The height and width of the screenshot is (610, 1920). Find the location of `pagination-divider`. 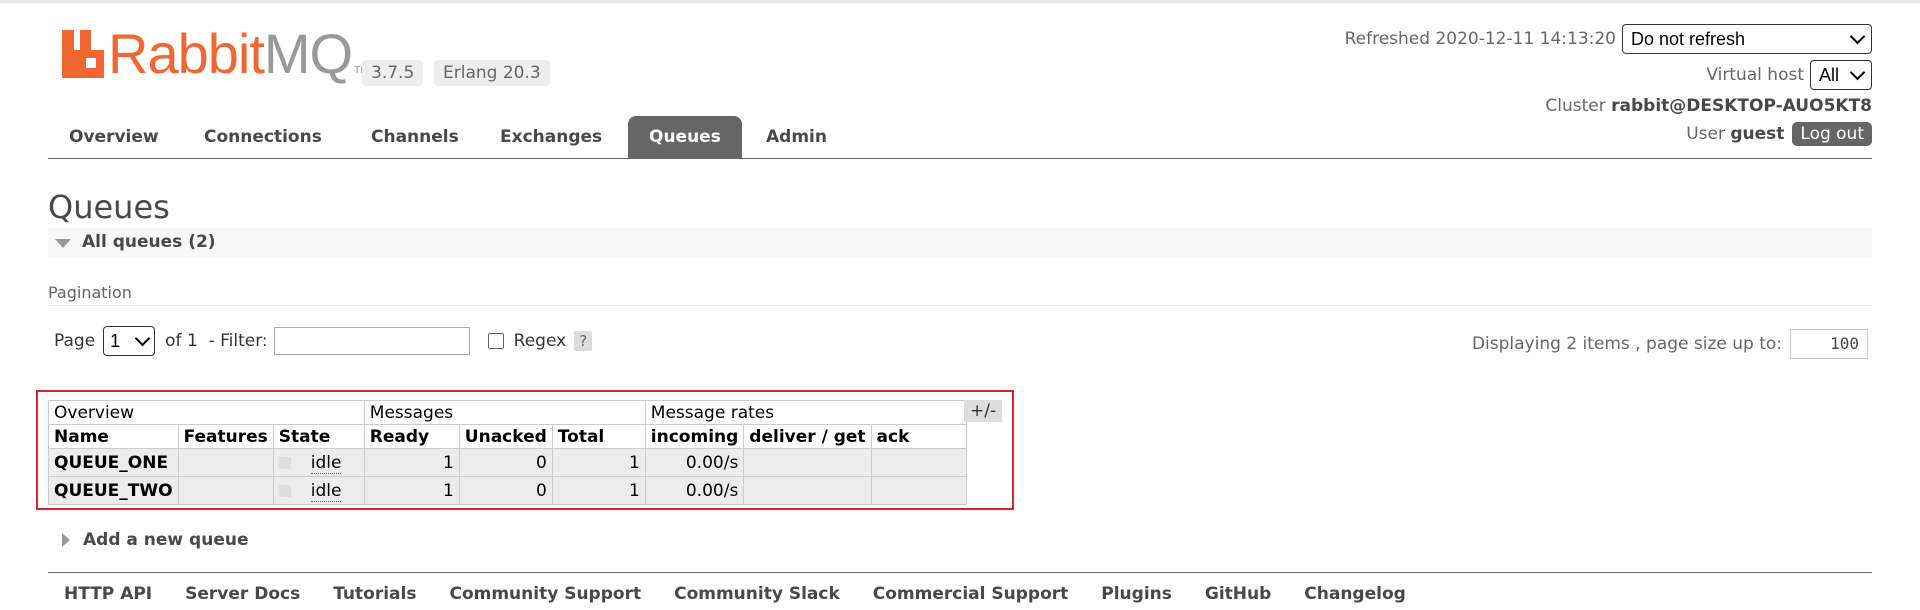

pagination-divider is located at coordinates (960, 305).